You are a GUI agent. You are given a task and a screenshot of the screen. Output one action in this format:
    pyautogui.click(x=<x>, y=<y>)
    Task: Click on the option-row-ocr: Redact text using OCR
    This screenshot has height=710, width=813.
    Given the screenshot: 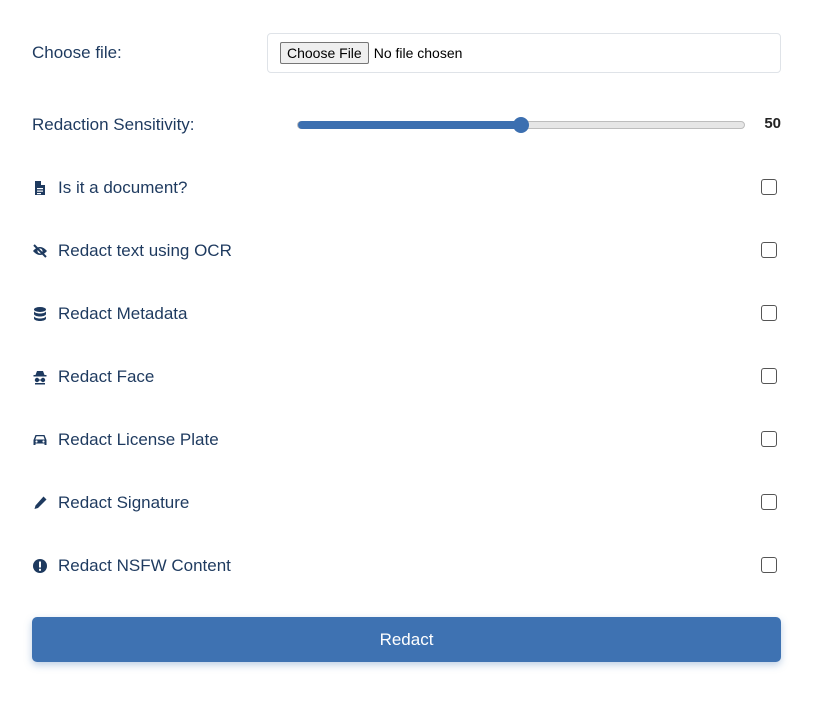 What is the action you would take?
    pyautogui.click(x=406, y=251)
    